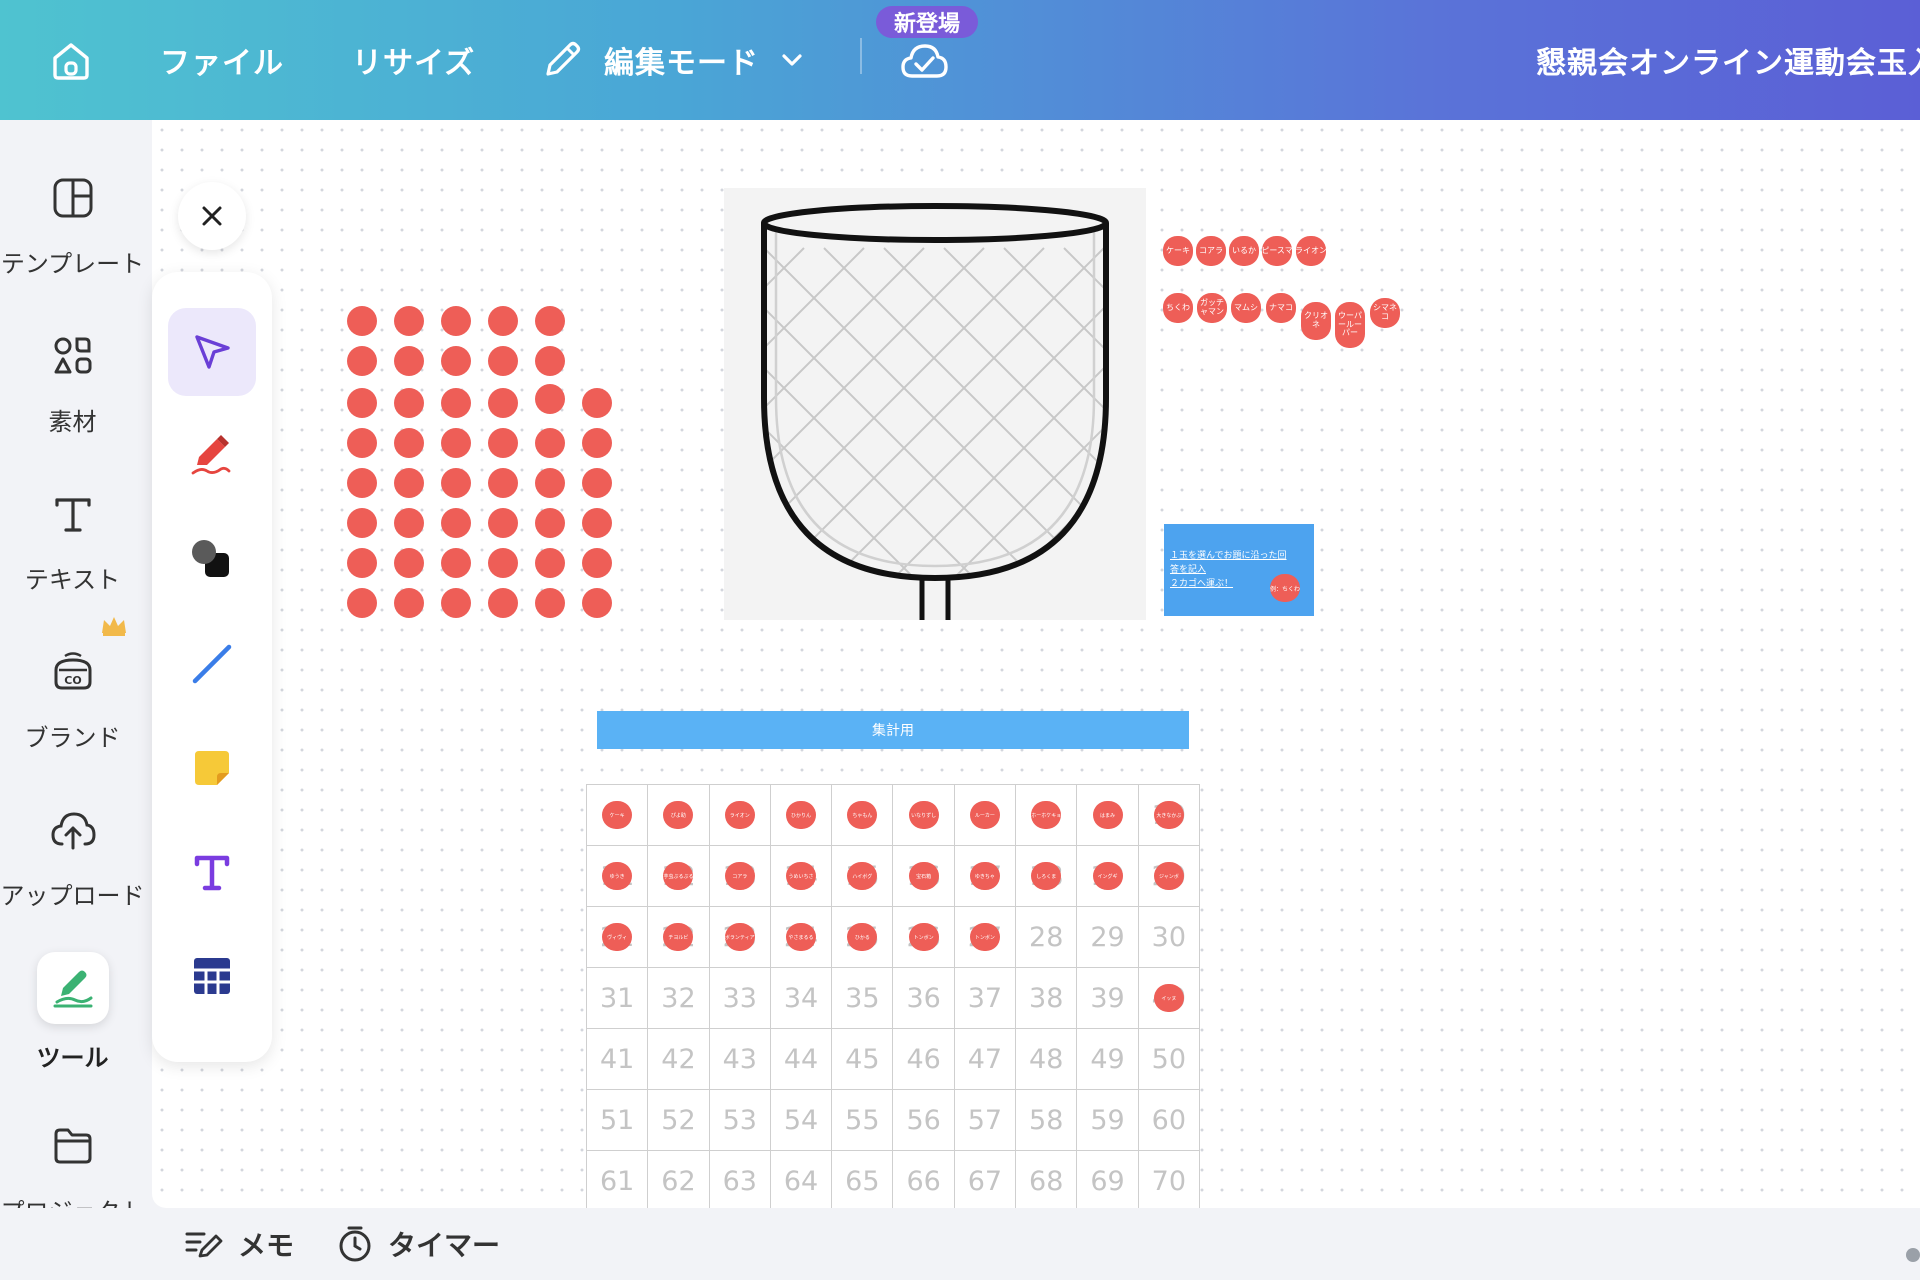  Describe the element at coordinates (862, 1120) in the screenshot. I see `table-cell: 55` at that location.